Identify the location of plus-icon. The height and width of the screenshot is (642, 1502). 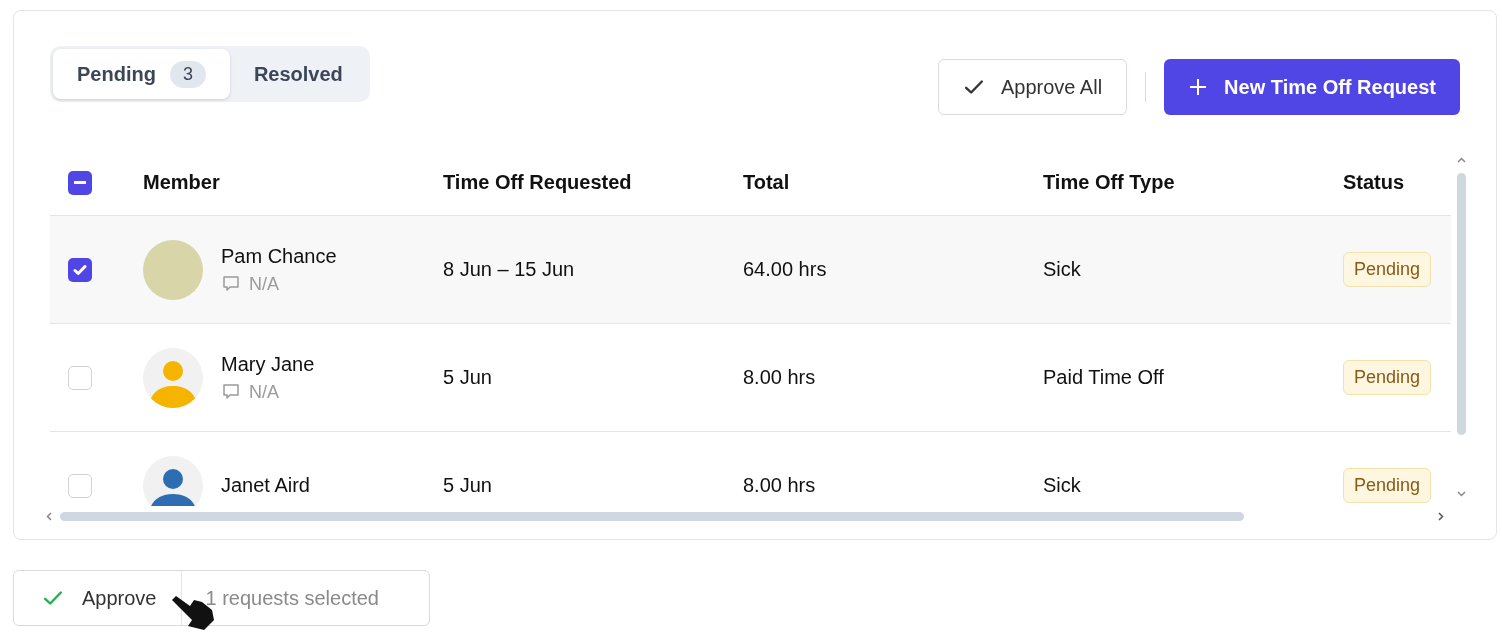
(1198, 87).